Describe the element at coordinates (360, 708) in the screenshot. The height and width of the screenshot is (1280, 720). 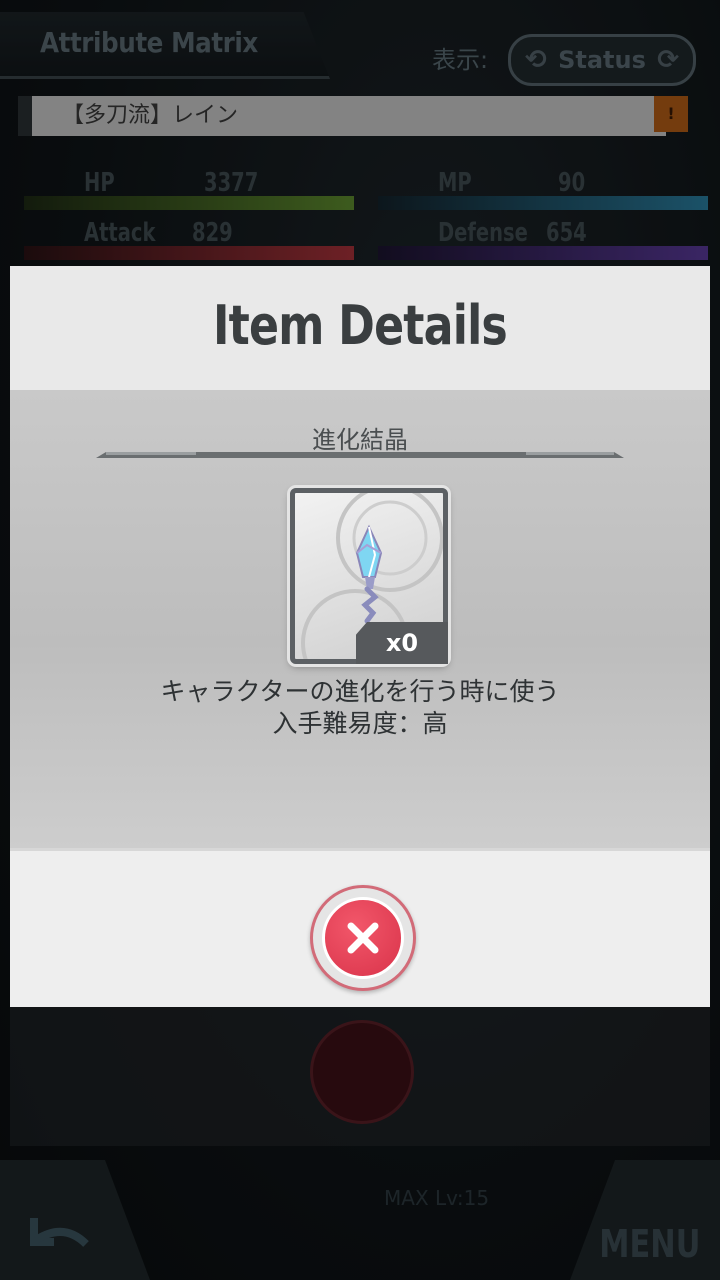
I see `item-description: キャラクターの進化を行う時に使う 入手難易度：高` at that location.